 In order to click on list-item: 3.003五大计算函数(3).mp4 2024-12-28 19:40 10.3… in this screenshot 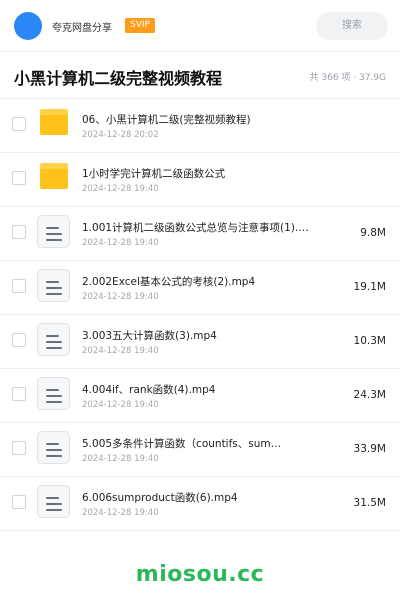, I will do `click(200, 342)`.